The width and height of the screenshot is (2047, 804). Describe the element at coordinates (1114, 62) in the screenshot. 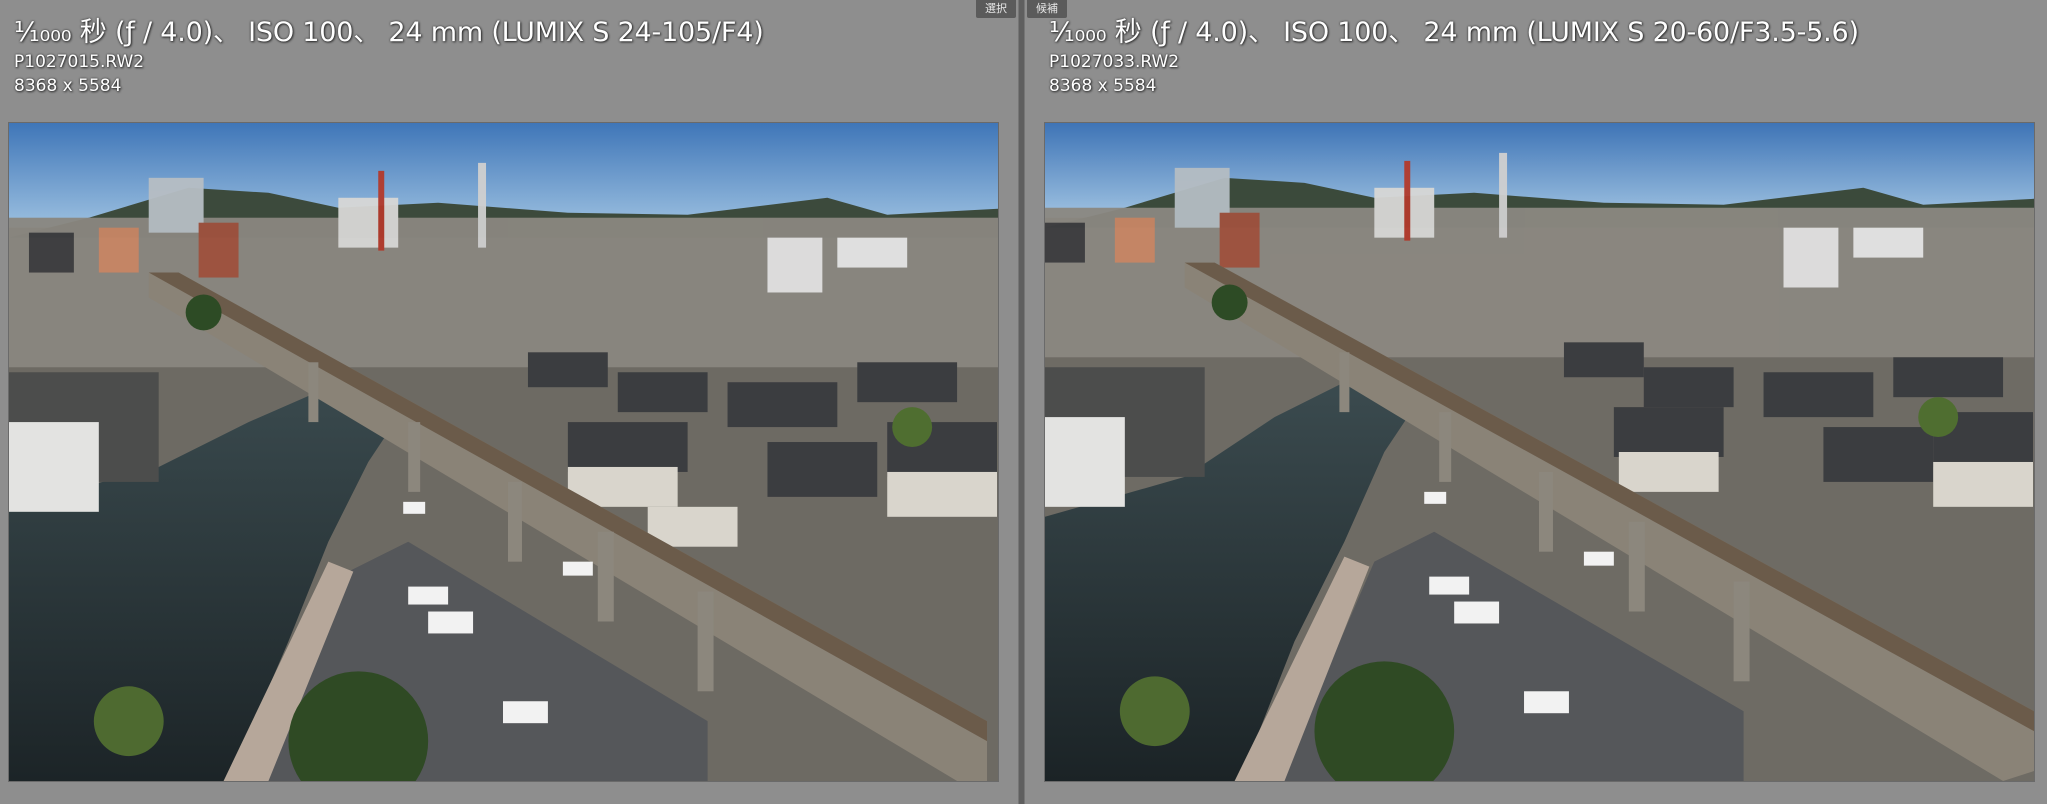

I see `candidate-filename: P1027033.RW2` at that location.